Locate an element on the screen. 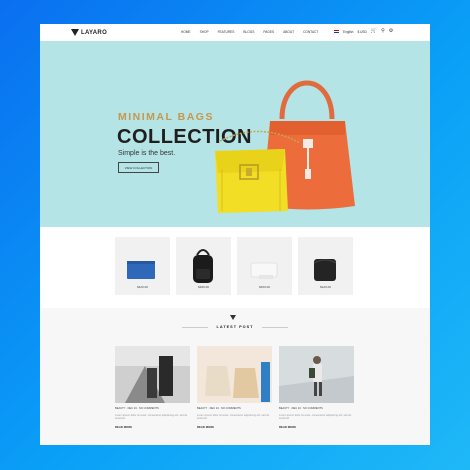 Image resolution: width=470 pixels, height=470 pixels. view-collection-button: View Collection is located at coordinates (138, 167).